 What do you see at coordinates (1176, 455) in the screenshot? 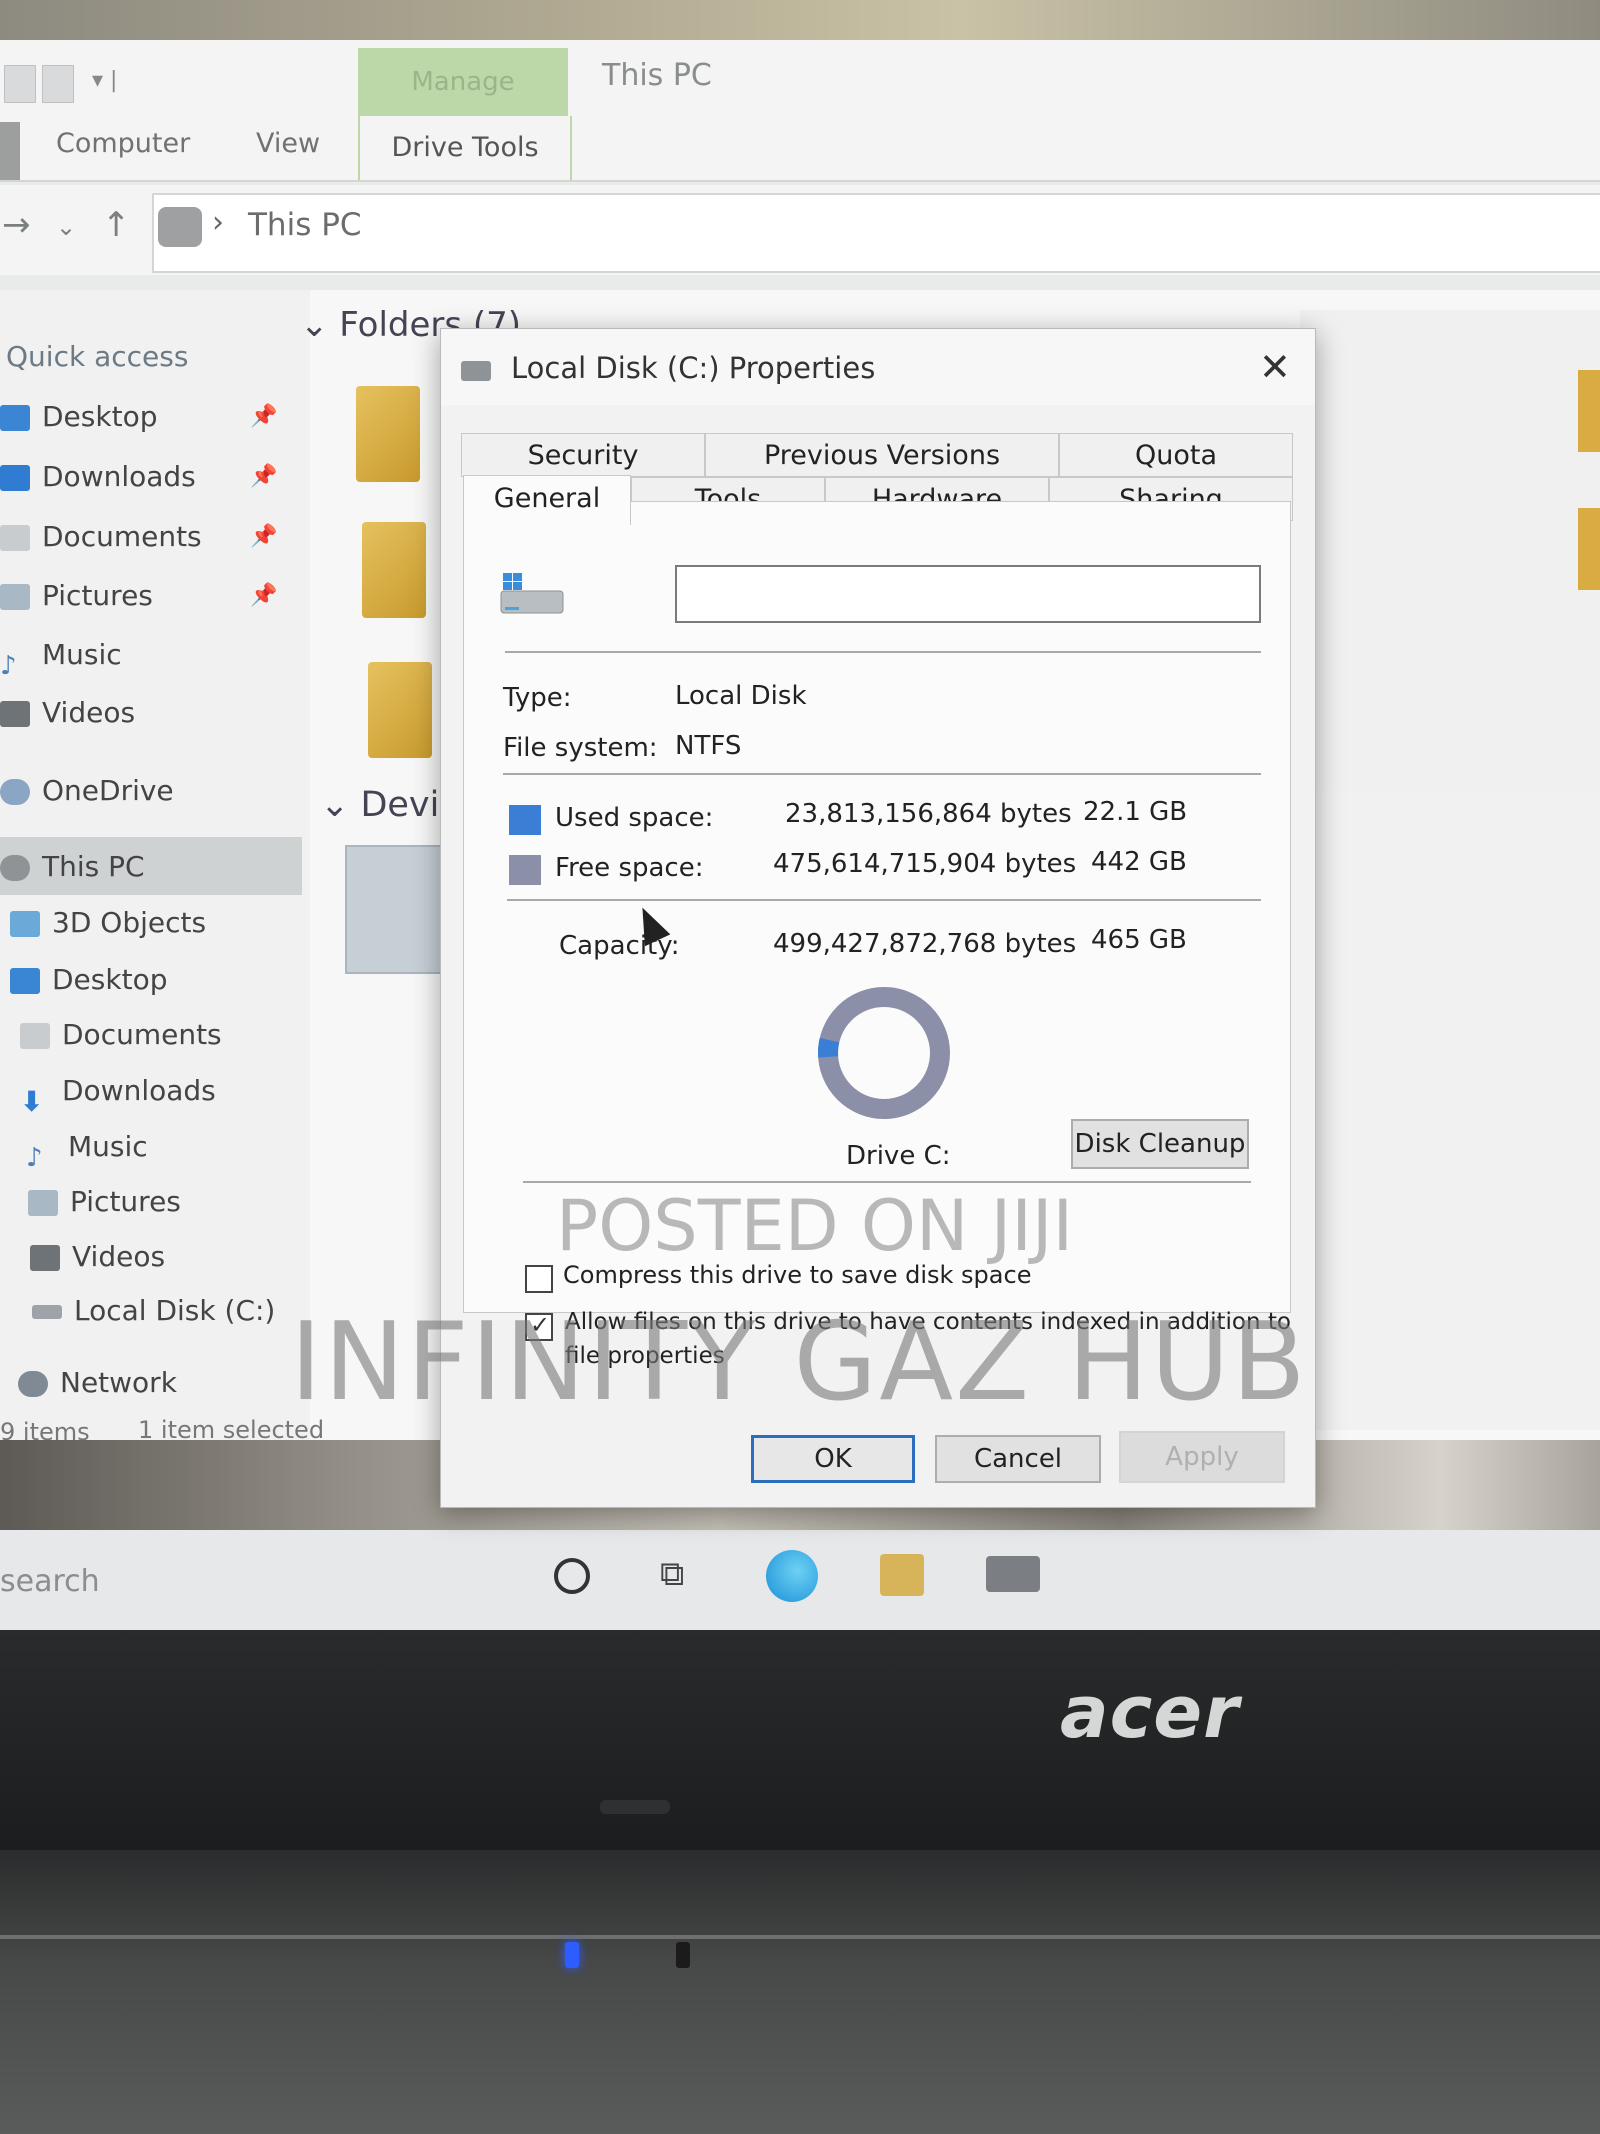
I see `tab-quota: Quota` at bounding box center [1176, 455].